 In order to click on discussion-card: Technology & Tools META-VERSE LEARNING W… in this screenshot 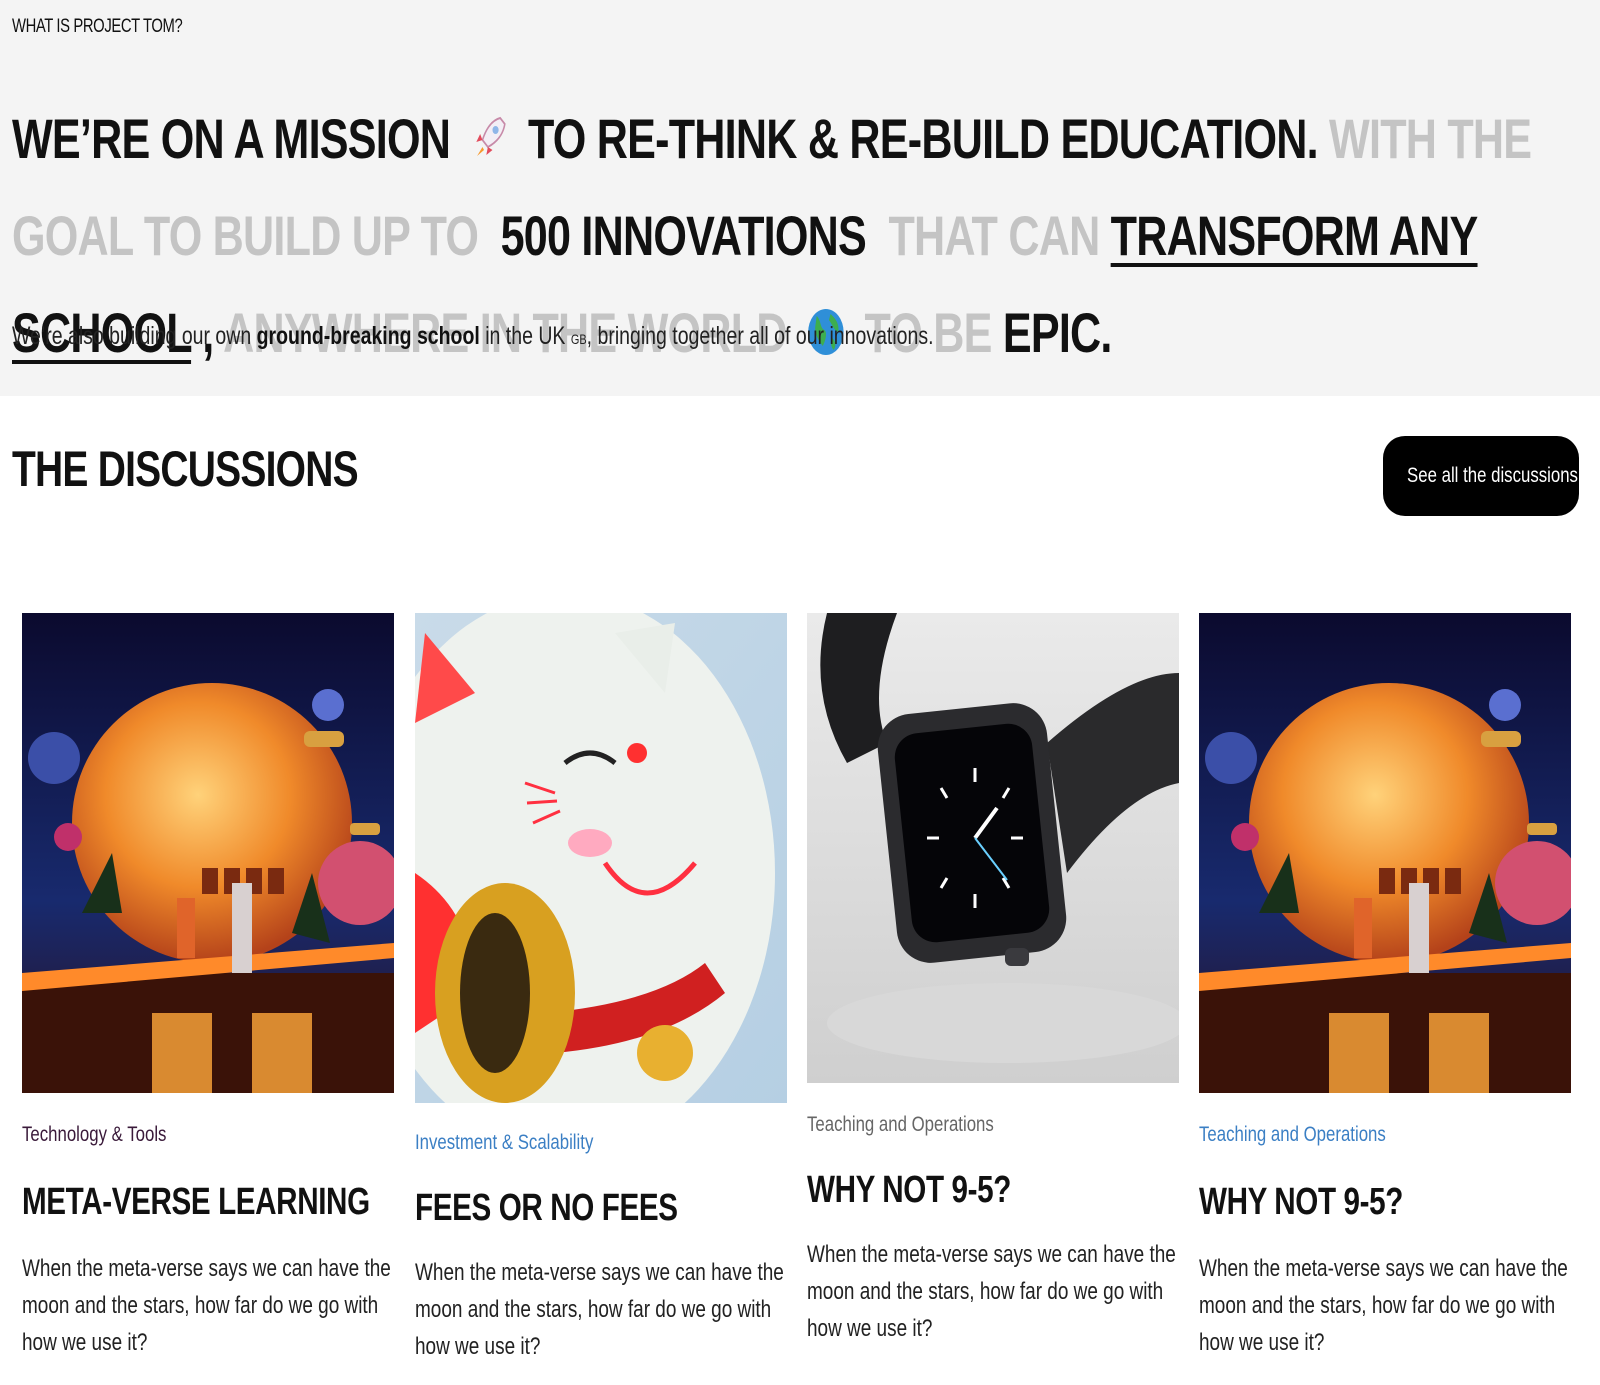, I will do `click(208, 987)`.